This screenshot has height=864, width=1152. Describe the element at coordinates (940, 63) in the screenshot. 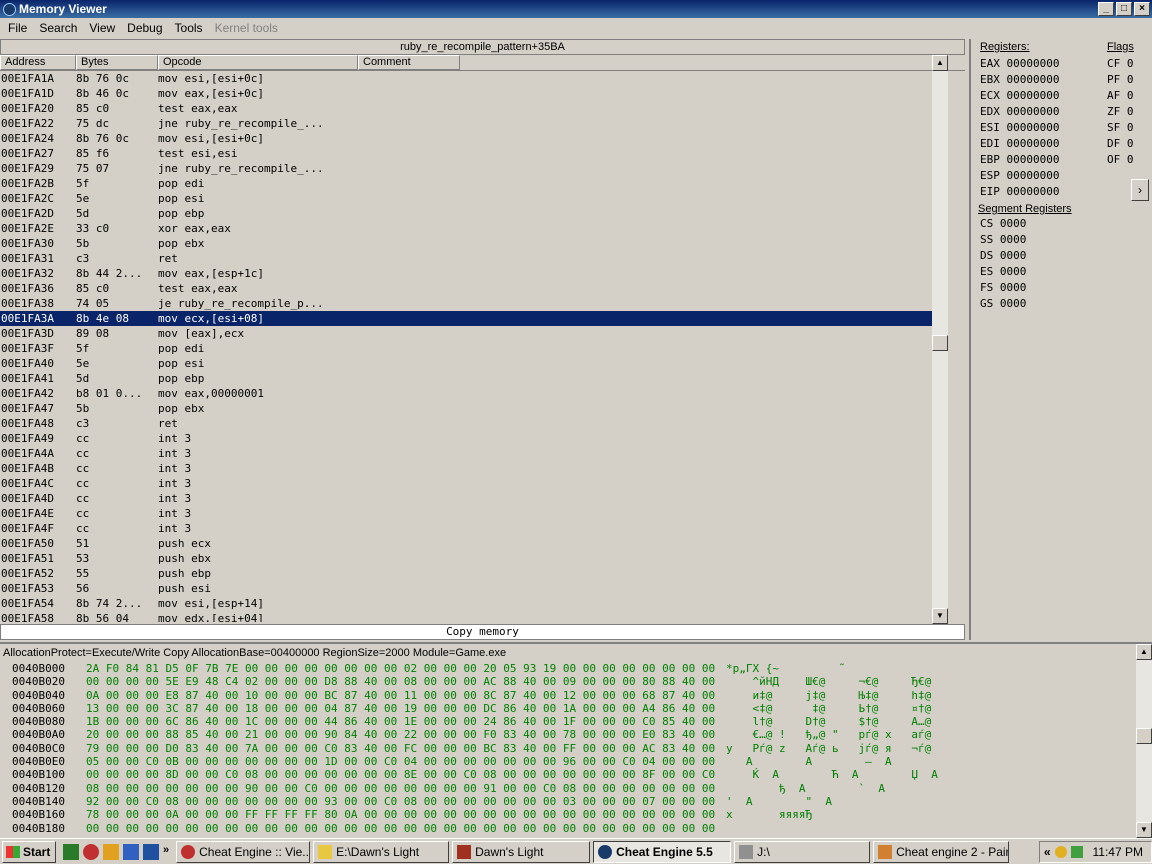

I see `scroll-up-button: ▲` at that location.